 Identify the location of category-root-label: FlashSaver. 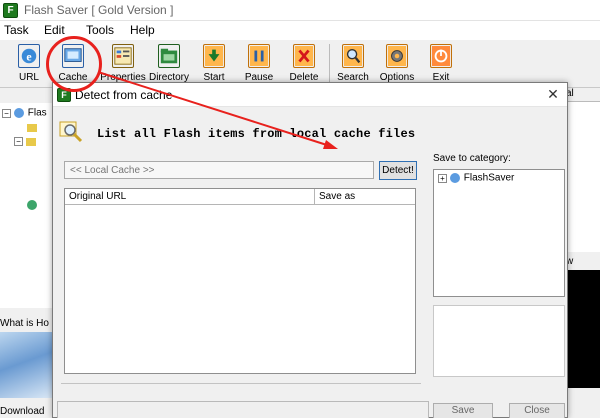
(489, 178).